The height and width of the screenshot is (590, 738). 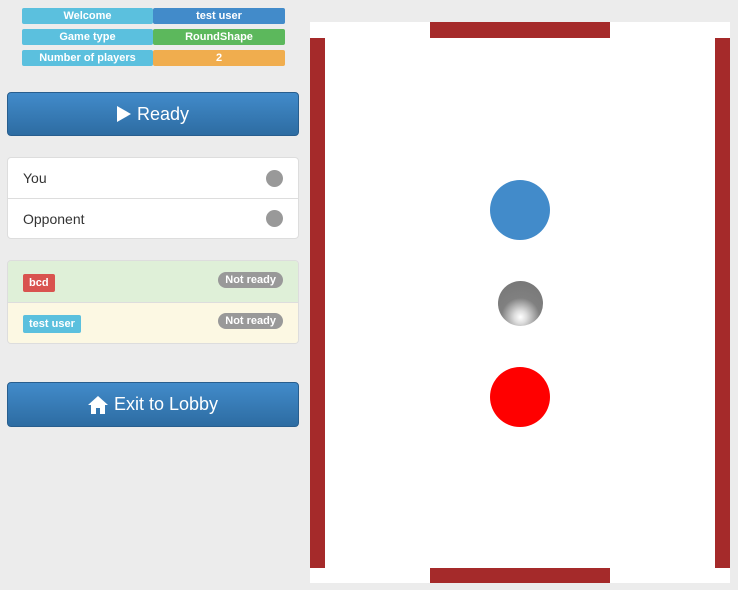 What do you see at coordinates (163, 113) in the screenshot?
I see `ready-button-label: Ready` at bounding box center [163, 113].